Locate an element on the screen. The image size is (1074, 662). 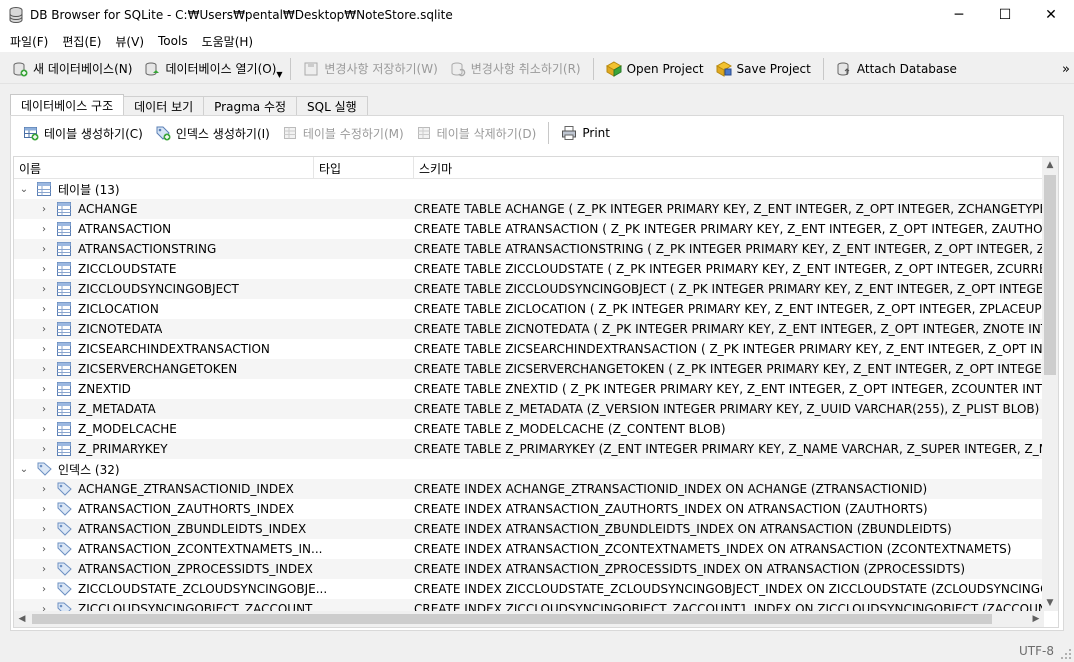
write-changes-button: 변경사항 저장하기(W) is located at coordinates (370, 69).